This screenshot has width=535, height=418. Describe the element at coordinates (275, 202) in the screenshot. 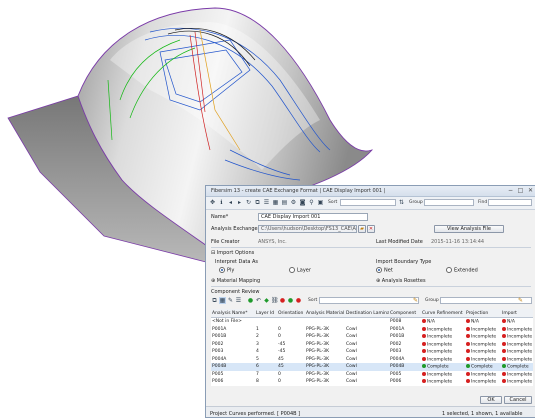

I see `grid-icon: ▦` at that location.